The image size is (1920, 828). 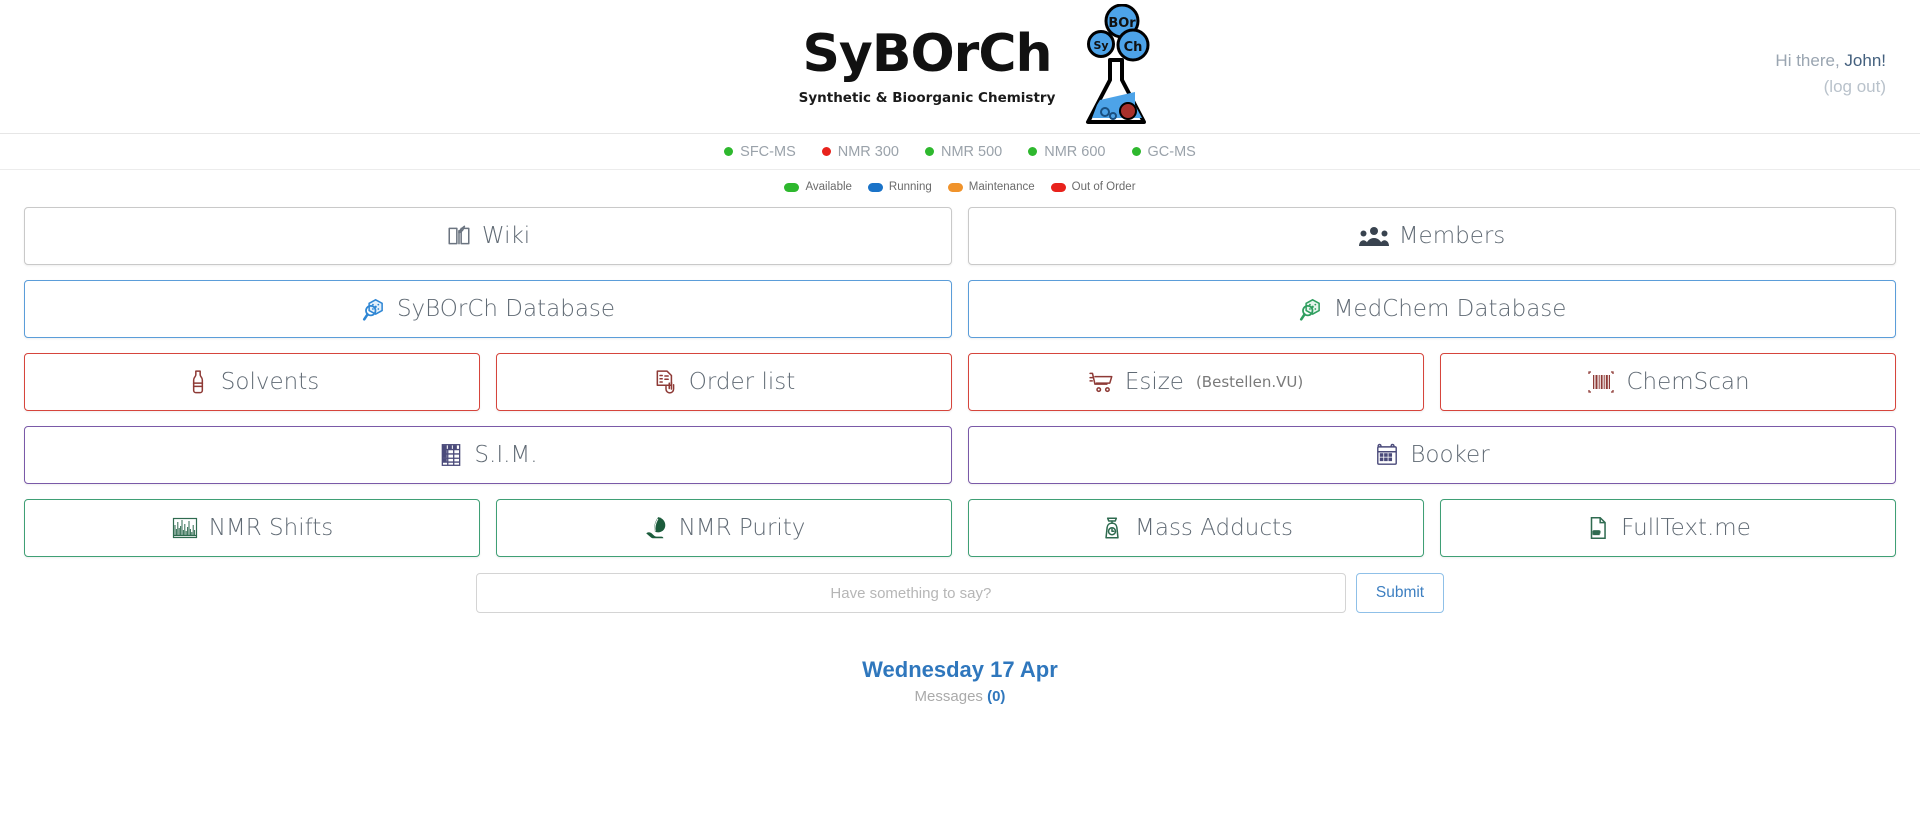 I want to click on tile-solvents: Solvents, so click(x=252, y=382).